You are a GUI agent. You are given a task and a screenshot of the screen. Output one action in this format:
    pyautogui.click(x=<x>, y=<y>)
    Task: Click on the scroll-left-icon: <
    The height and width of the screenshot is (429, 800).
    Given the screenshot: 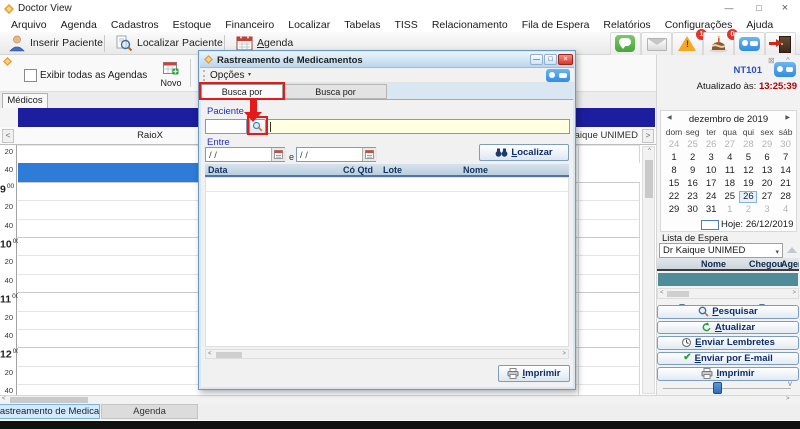 What is the action you would take?
    pyautogui.click(x=210, y=354)
    